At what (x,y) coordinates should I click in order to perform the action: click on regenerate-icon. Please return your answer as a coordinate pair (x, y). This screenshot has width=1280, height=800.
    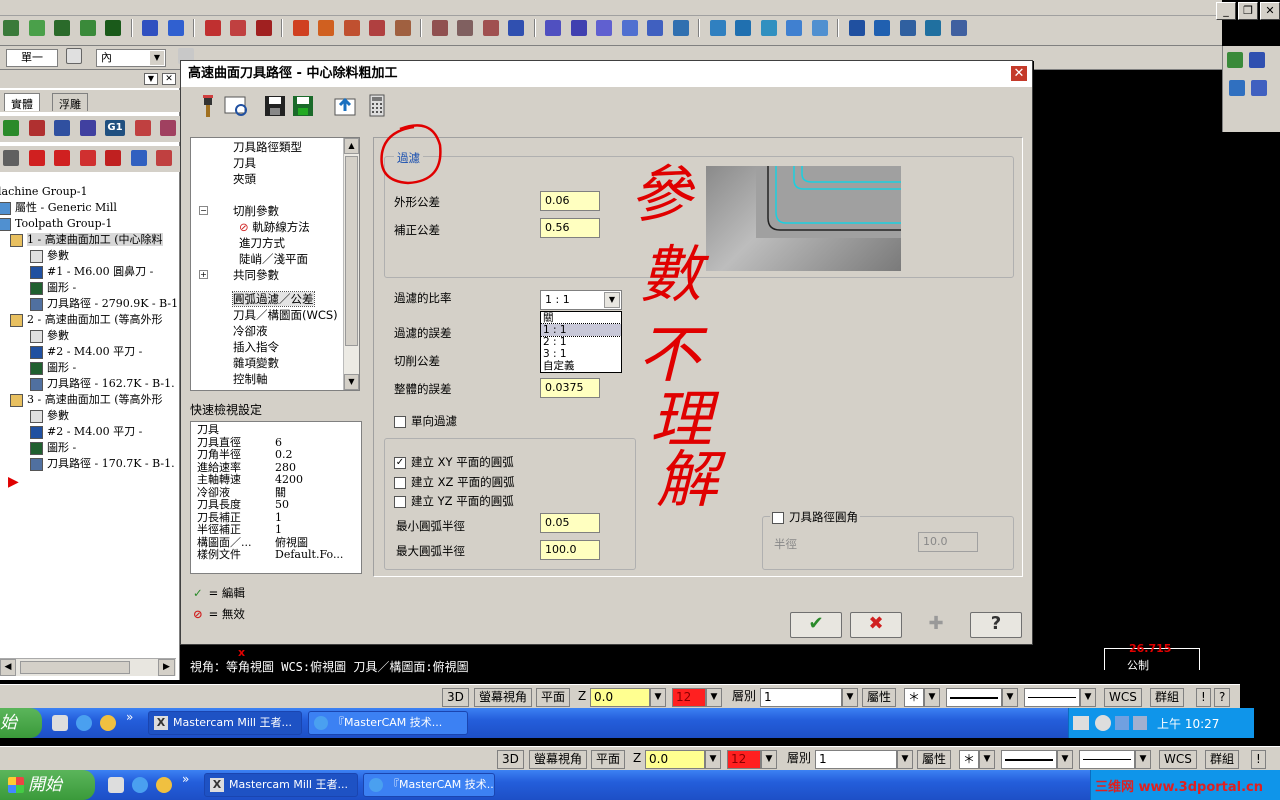
    Looking at the image, I should click on (62, 128).